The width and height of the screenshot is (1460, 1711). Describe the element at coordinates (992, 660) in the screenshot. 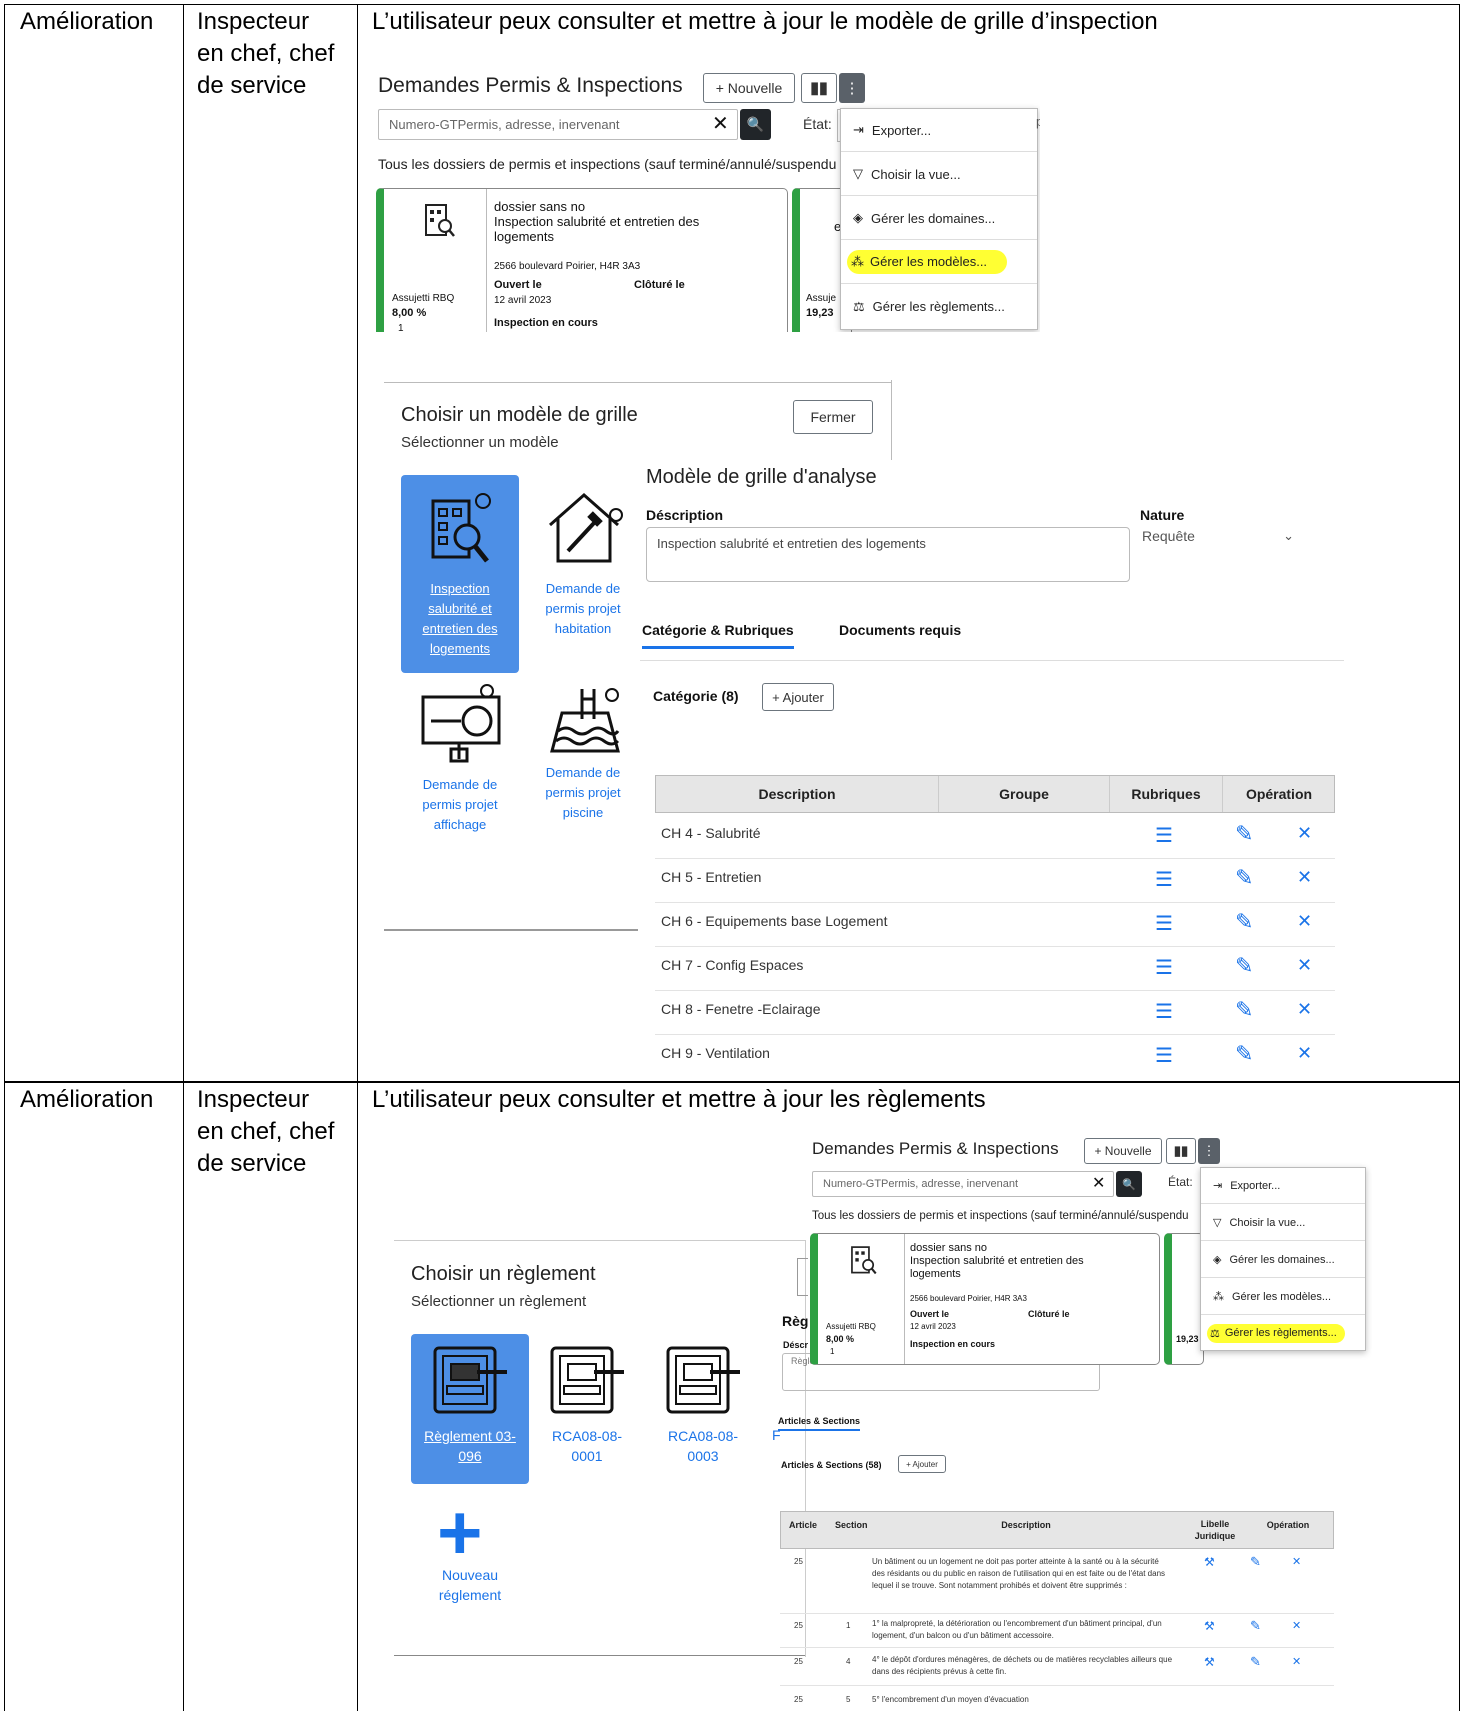

I see `tabs-divider` at that location.